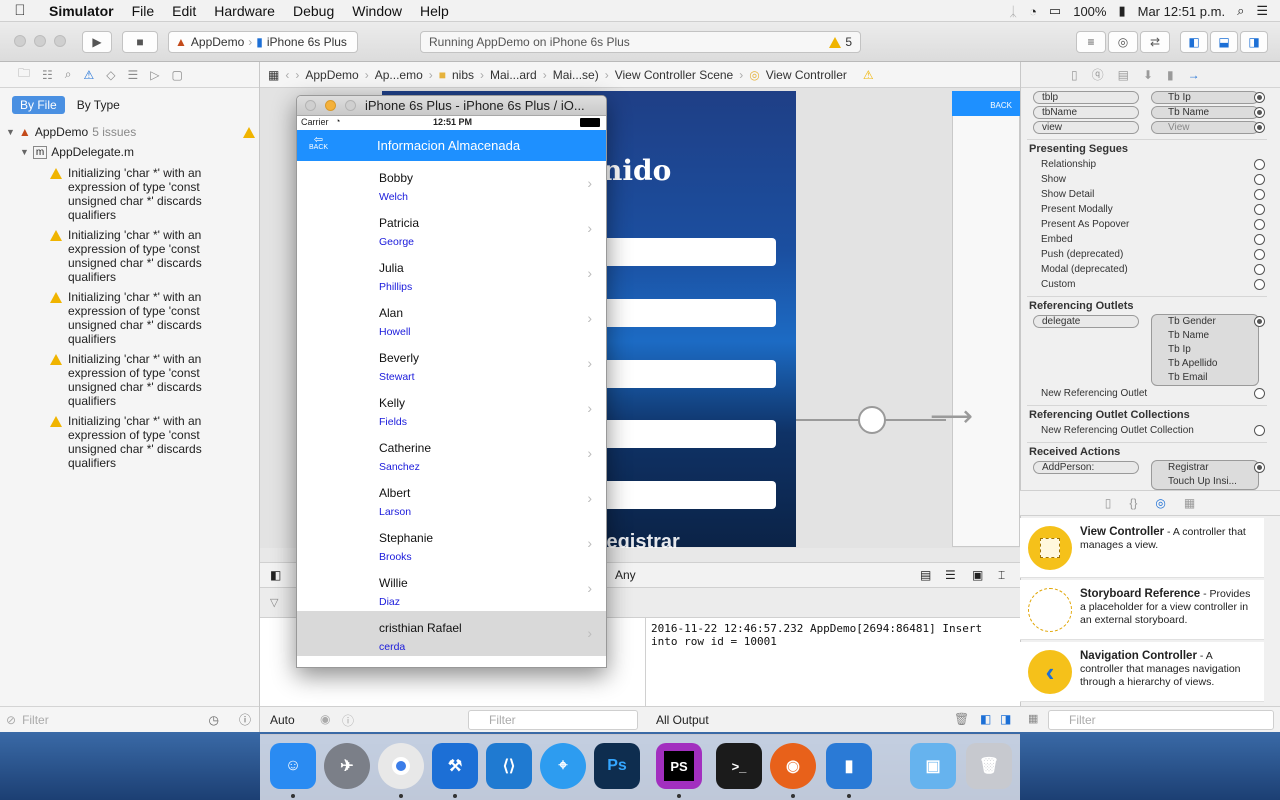  Describe the element at coordinates (1133, 503) in the screenshot. I see `code-snippet-icon: {}` at that location.